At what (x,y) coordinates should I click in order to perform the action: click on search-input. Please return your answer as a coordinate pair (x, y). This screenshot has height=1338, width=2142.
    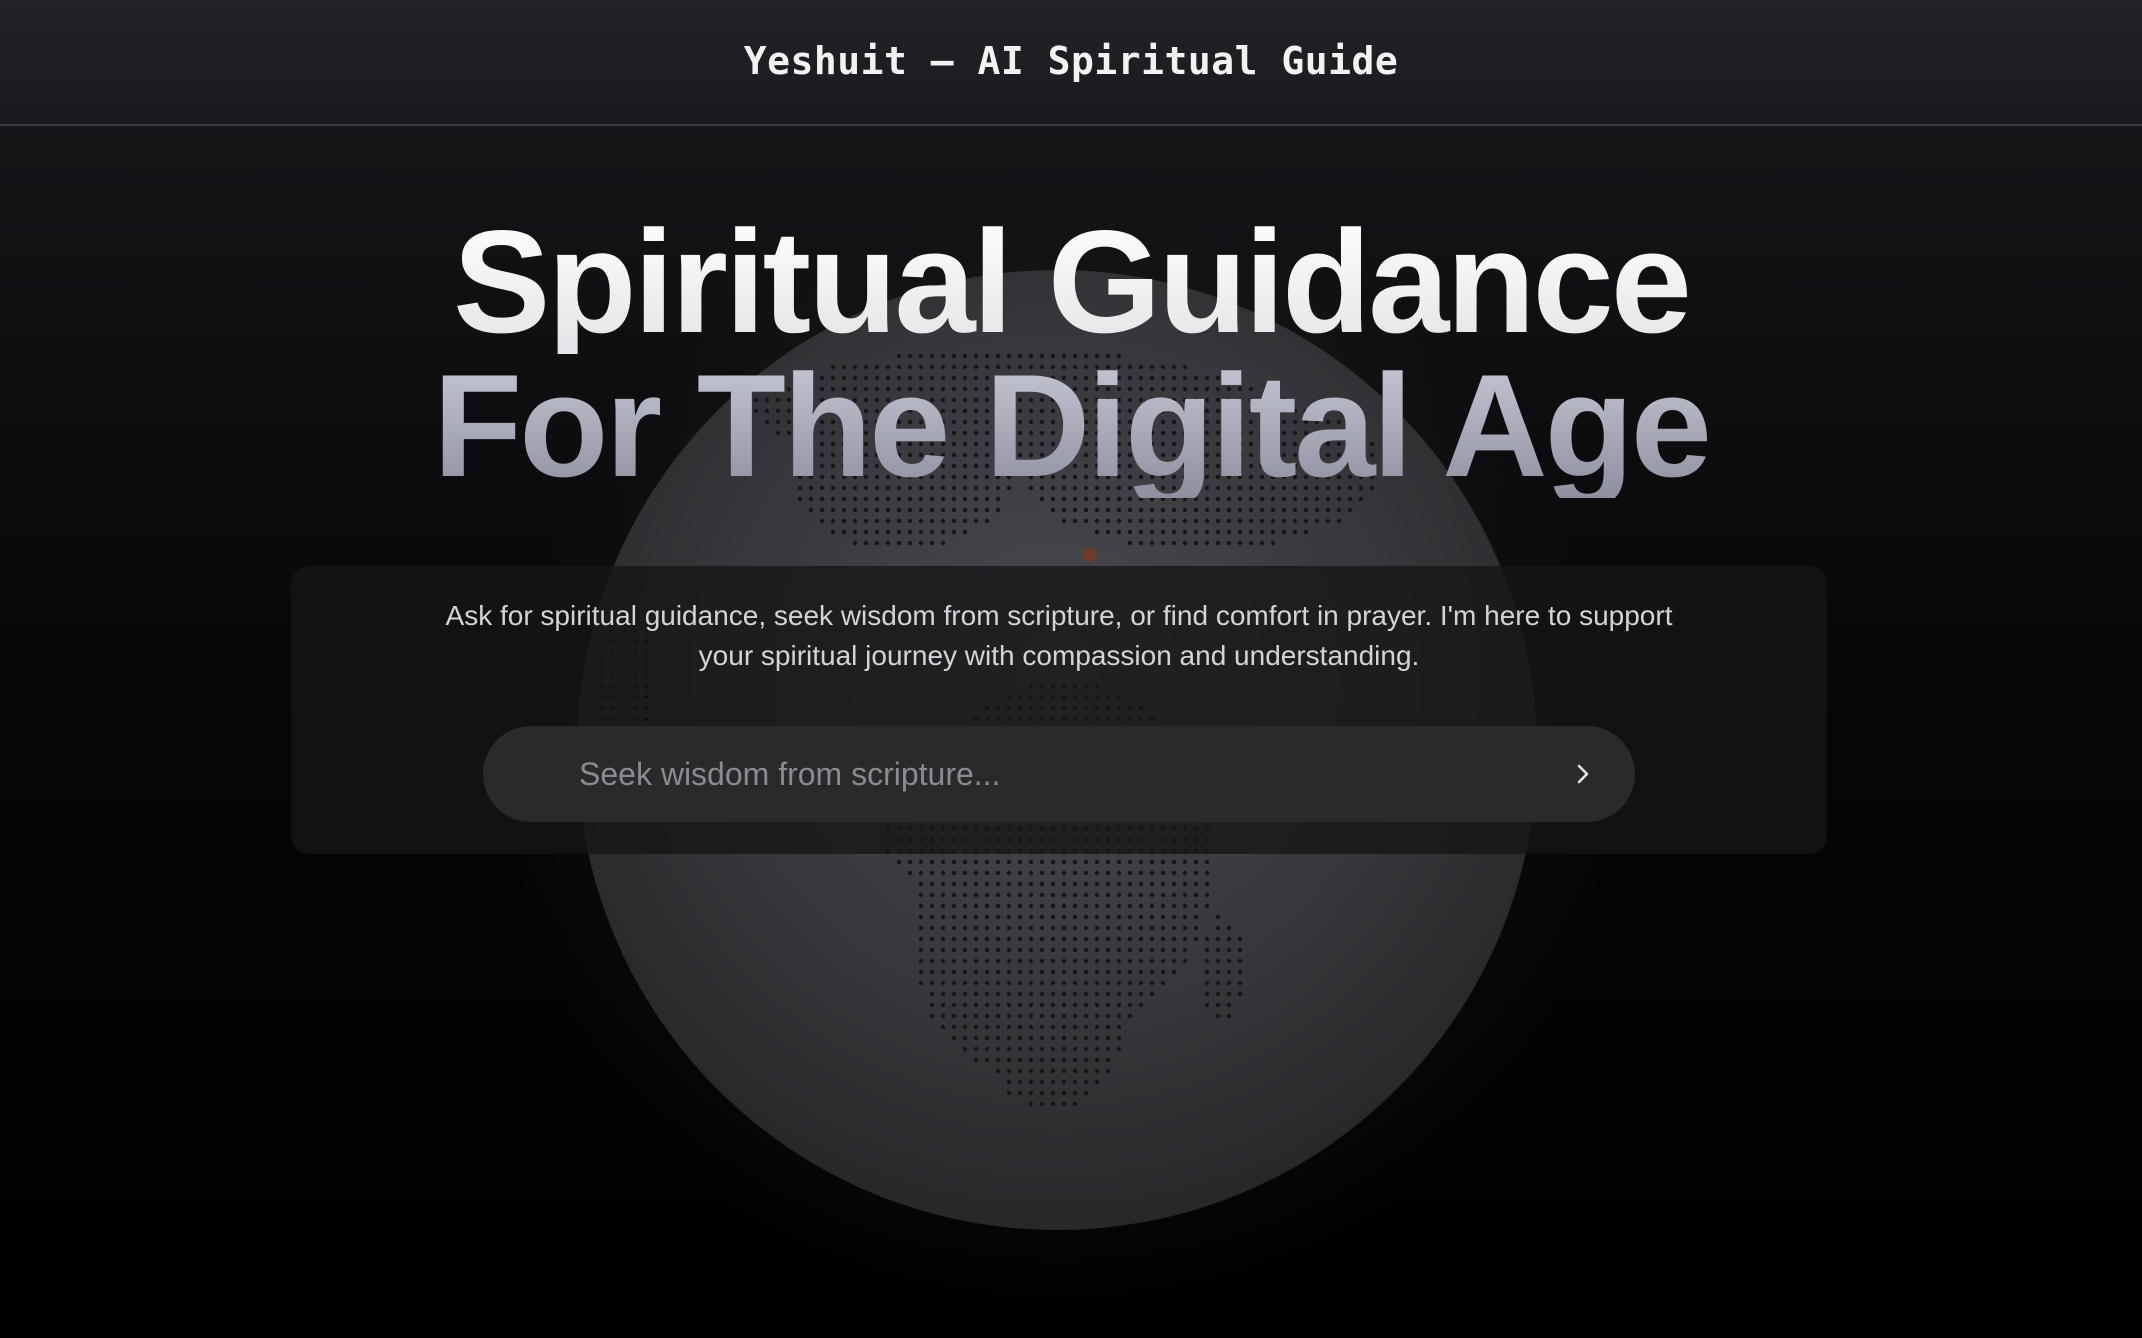
    Looking at the image, I should click on (1029, 774).